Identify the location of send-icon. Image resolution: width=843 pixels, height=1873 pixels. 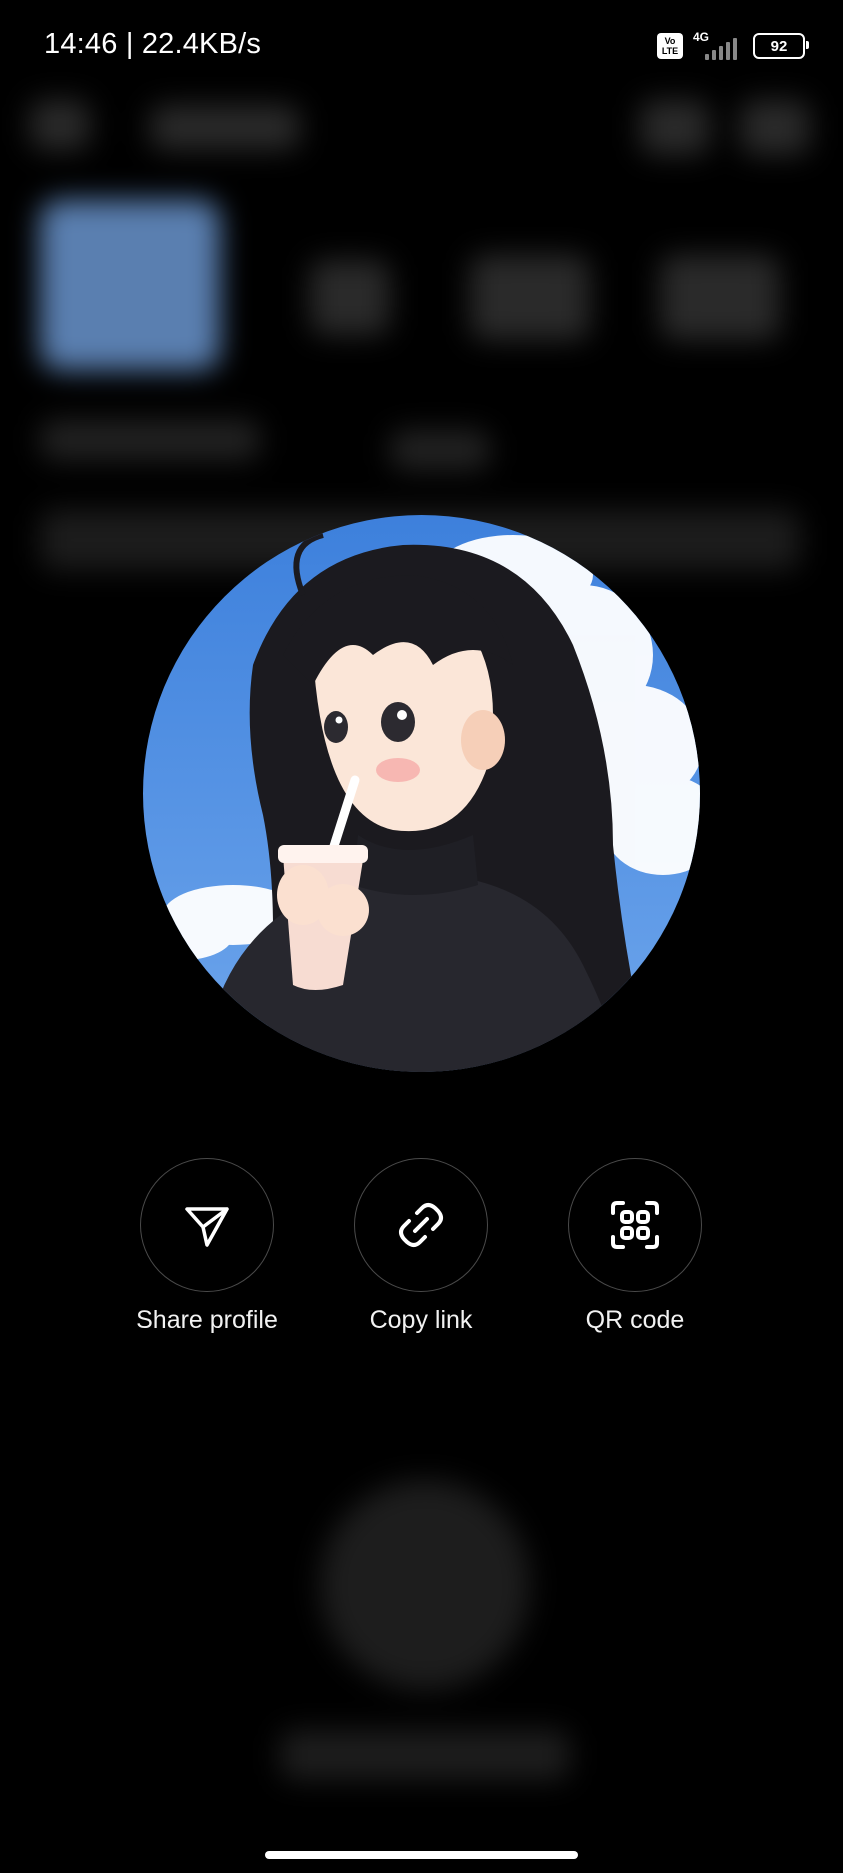
(207, 1227).